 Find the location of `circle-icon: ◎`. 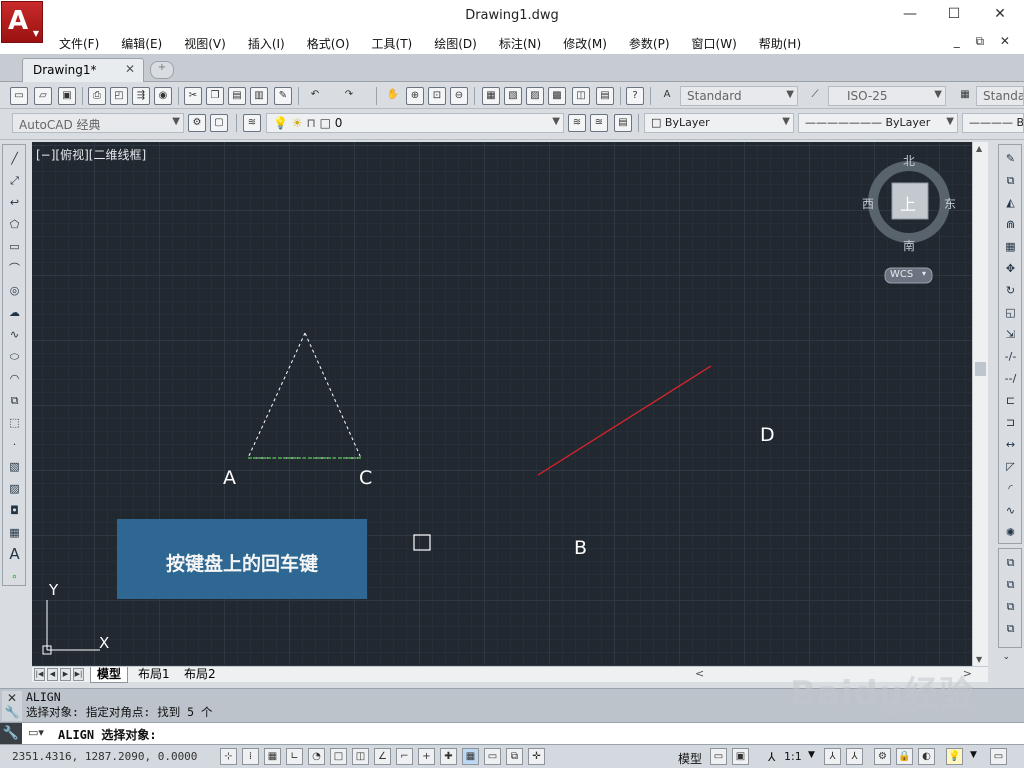

circle-icon: ◎ is located at coordinates (14, 290).